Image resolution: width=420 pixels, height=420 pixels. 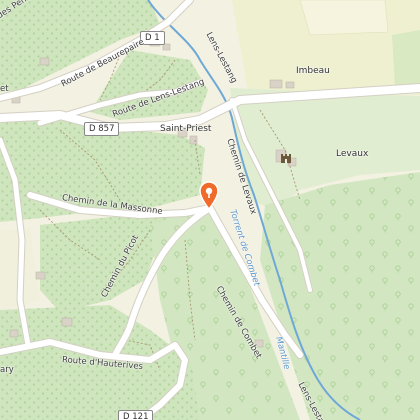 What do you see at coordinates (286, 157) in the screenshot?
I see `castle-icon` at bounding box center [286, 157].